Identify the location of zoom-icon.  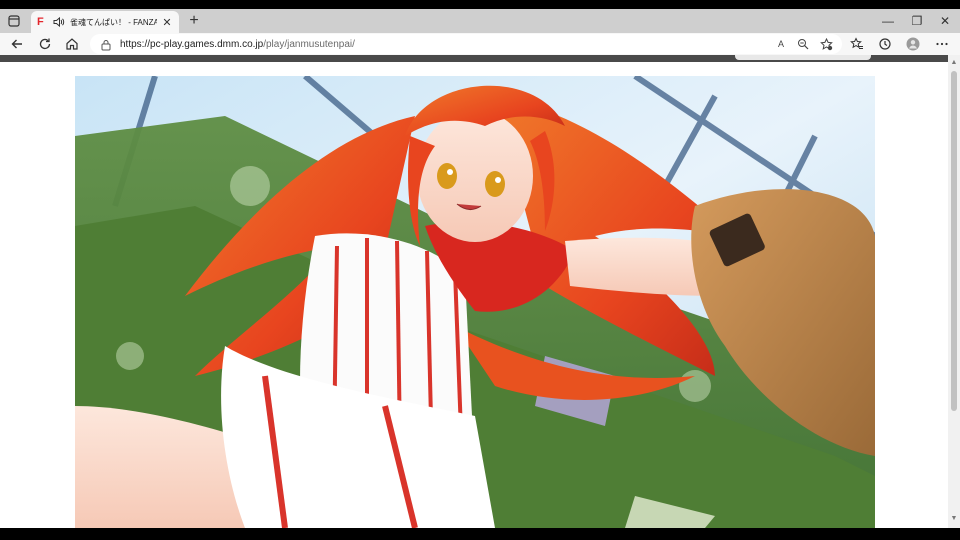
(803, 44).